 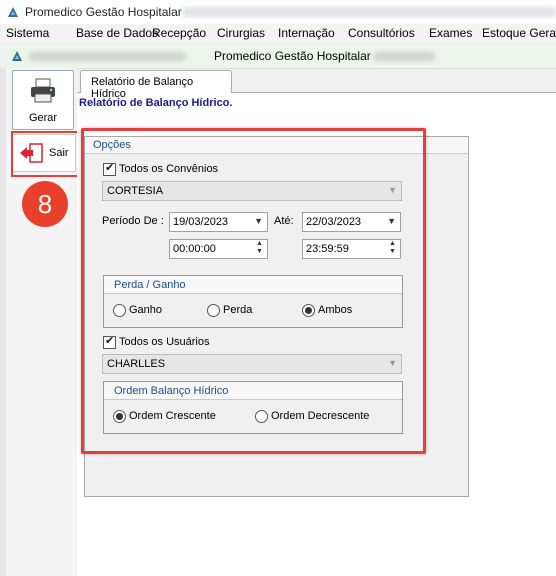 I want to click on exit-highlight-box, so click(x=46, y=154).